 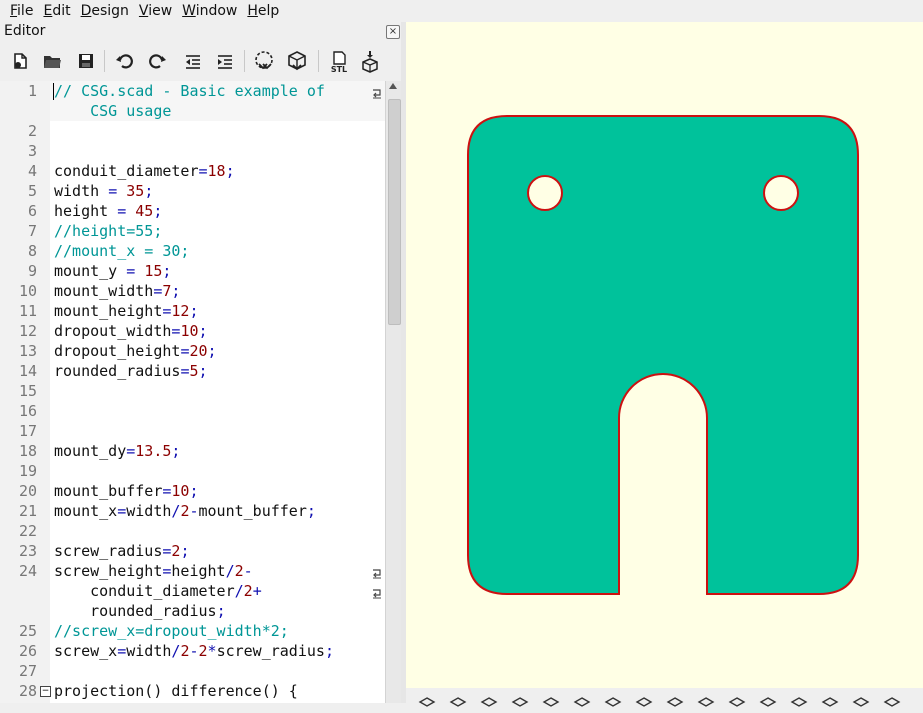 What do you see at coordinates (675, 700) in the screenshot?
I see `view-top-icon` at bounding box center [675, 700].